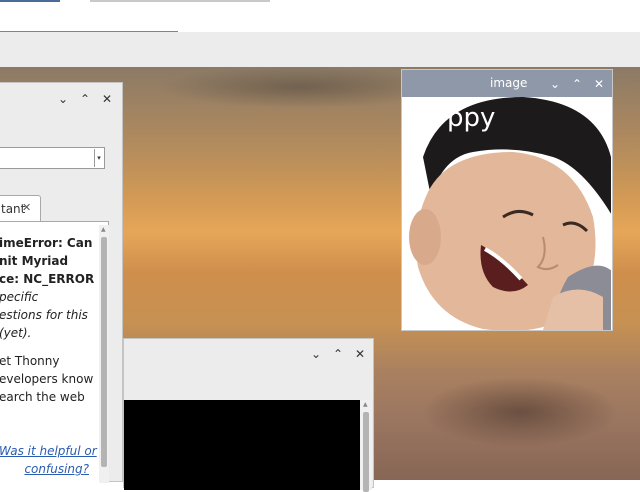  What do you see at coordinates (44, 469) in the screenshot?
I see `feedback-link: confusing?` at bounding box center [44, 469].